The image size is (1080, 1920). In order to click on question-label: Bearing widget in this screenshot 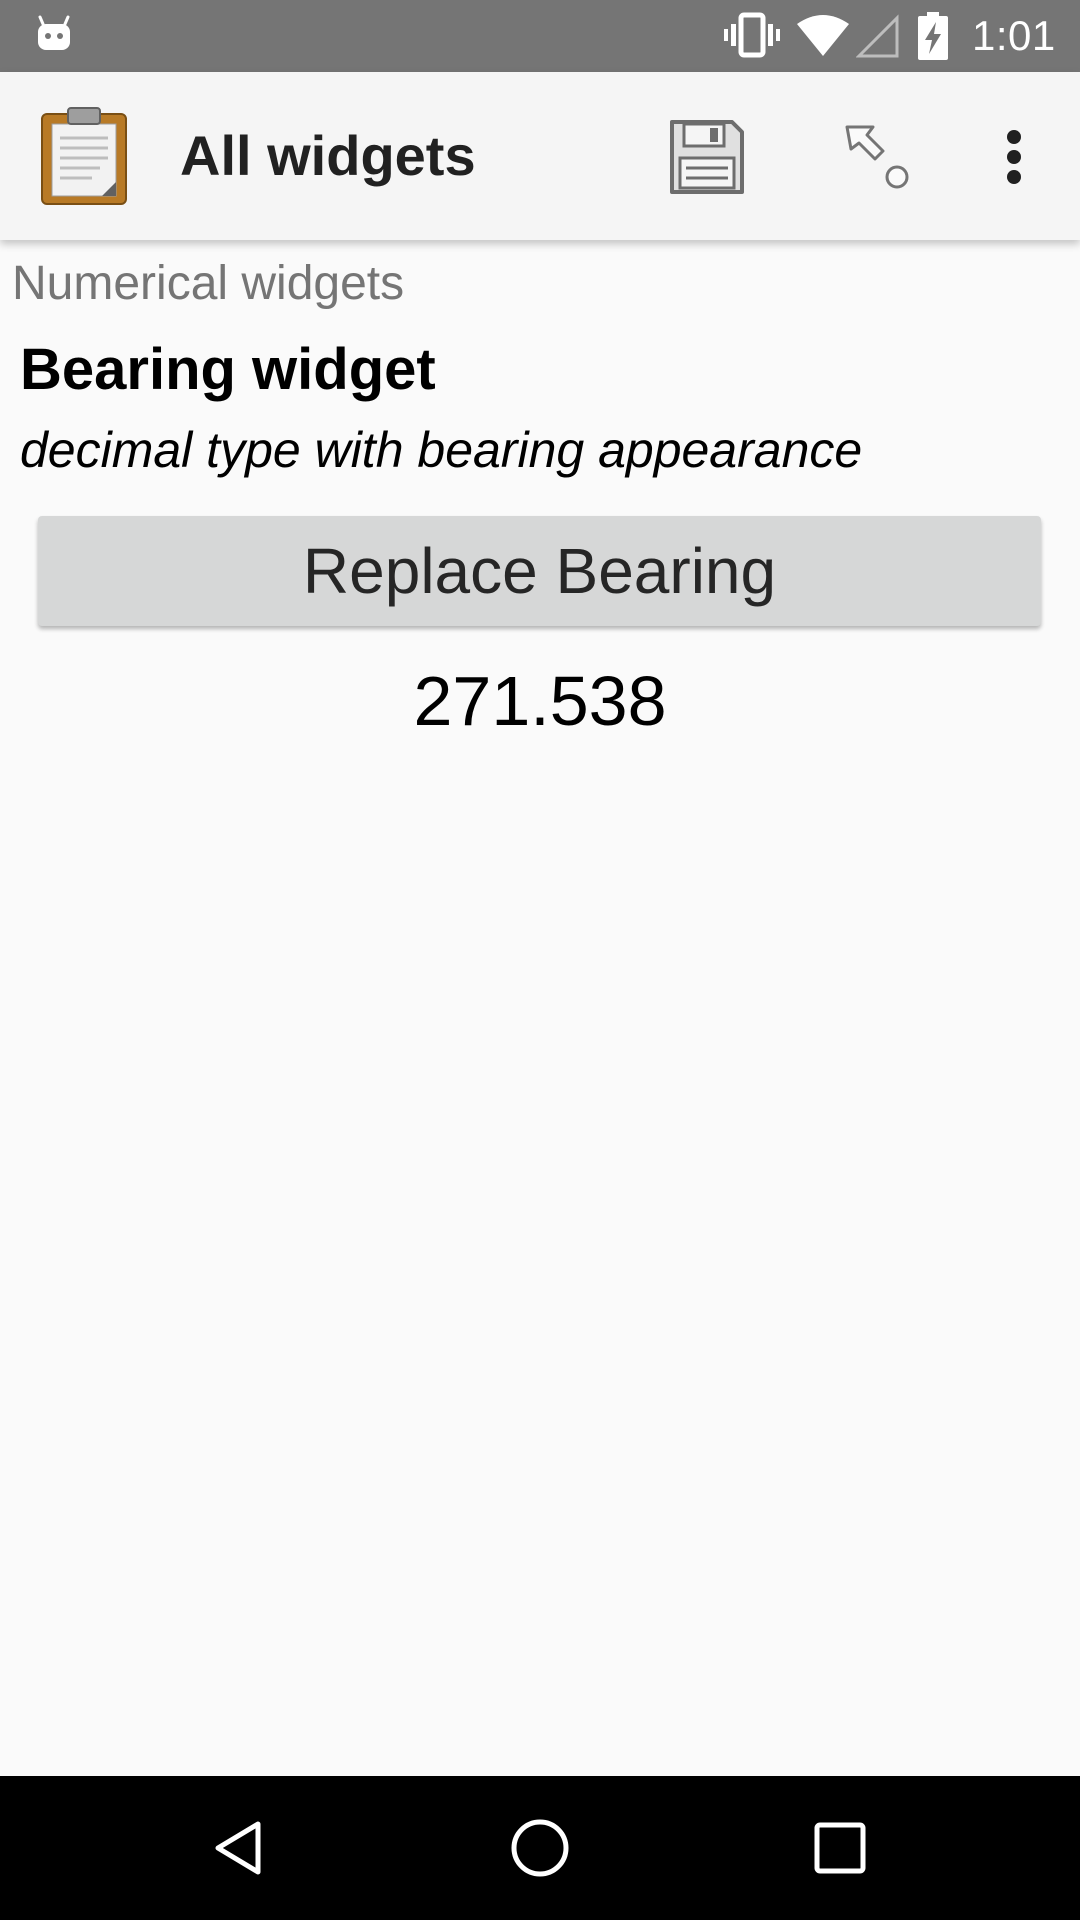, I will do `click(228, 369)`.